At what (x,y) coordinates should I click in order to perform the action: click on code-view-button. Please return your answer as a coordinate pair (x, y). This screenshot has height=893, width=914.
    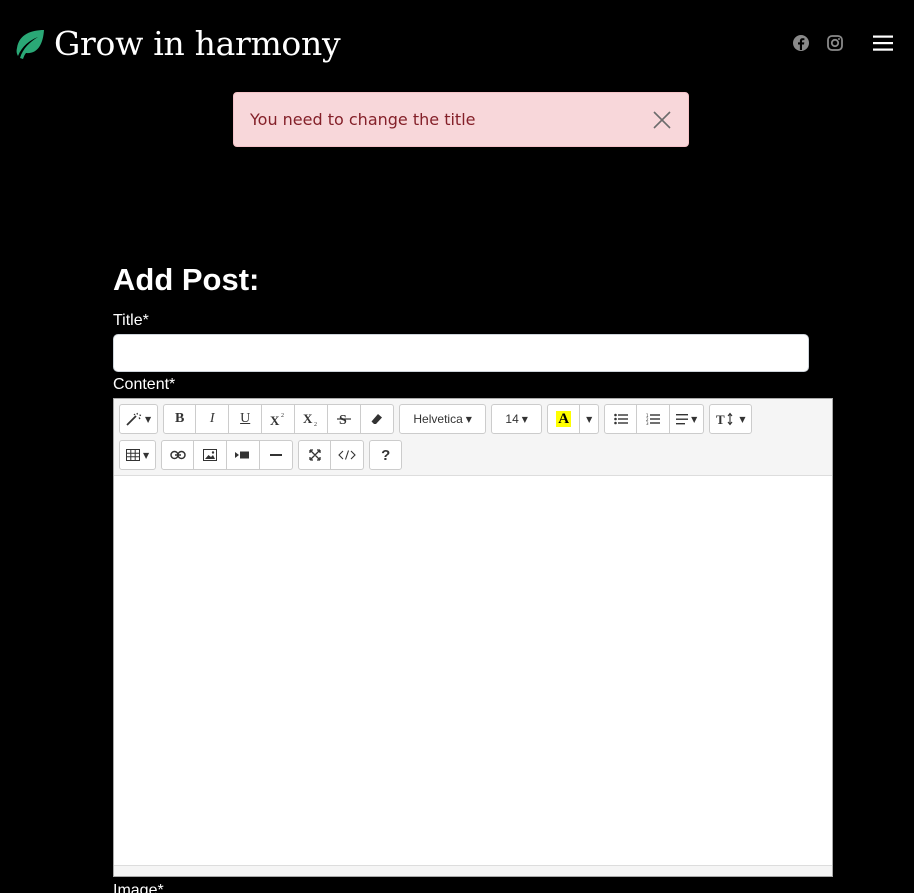
    Looking at the image, I should click on (348, 455).